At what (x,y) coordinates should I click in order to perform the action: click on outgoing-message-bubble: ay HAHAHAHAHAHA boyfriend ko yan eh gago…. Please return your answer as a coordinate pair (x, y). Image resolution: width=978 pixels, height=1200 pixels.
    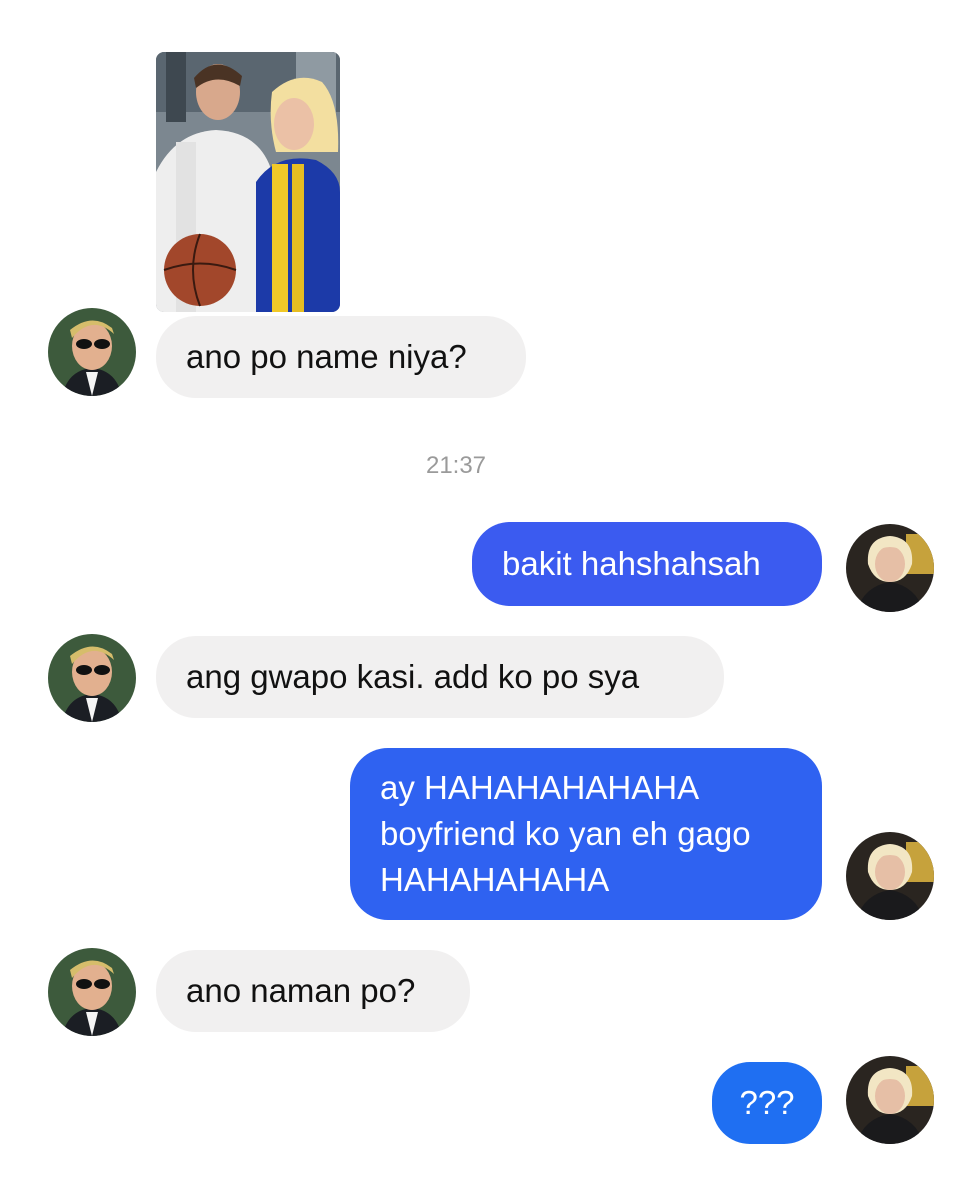
    Looking at the image, I should click on (586, 834).